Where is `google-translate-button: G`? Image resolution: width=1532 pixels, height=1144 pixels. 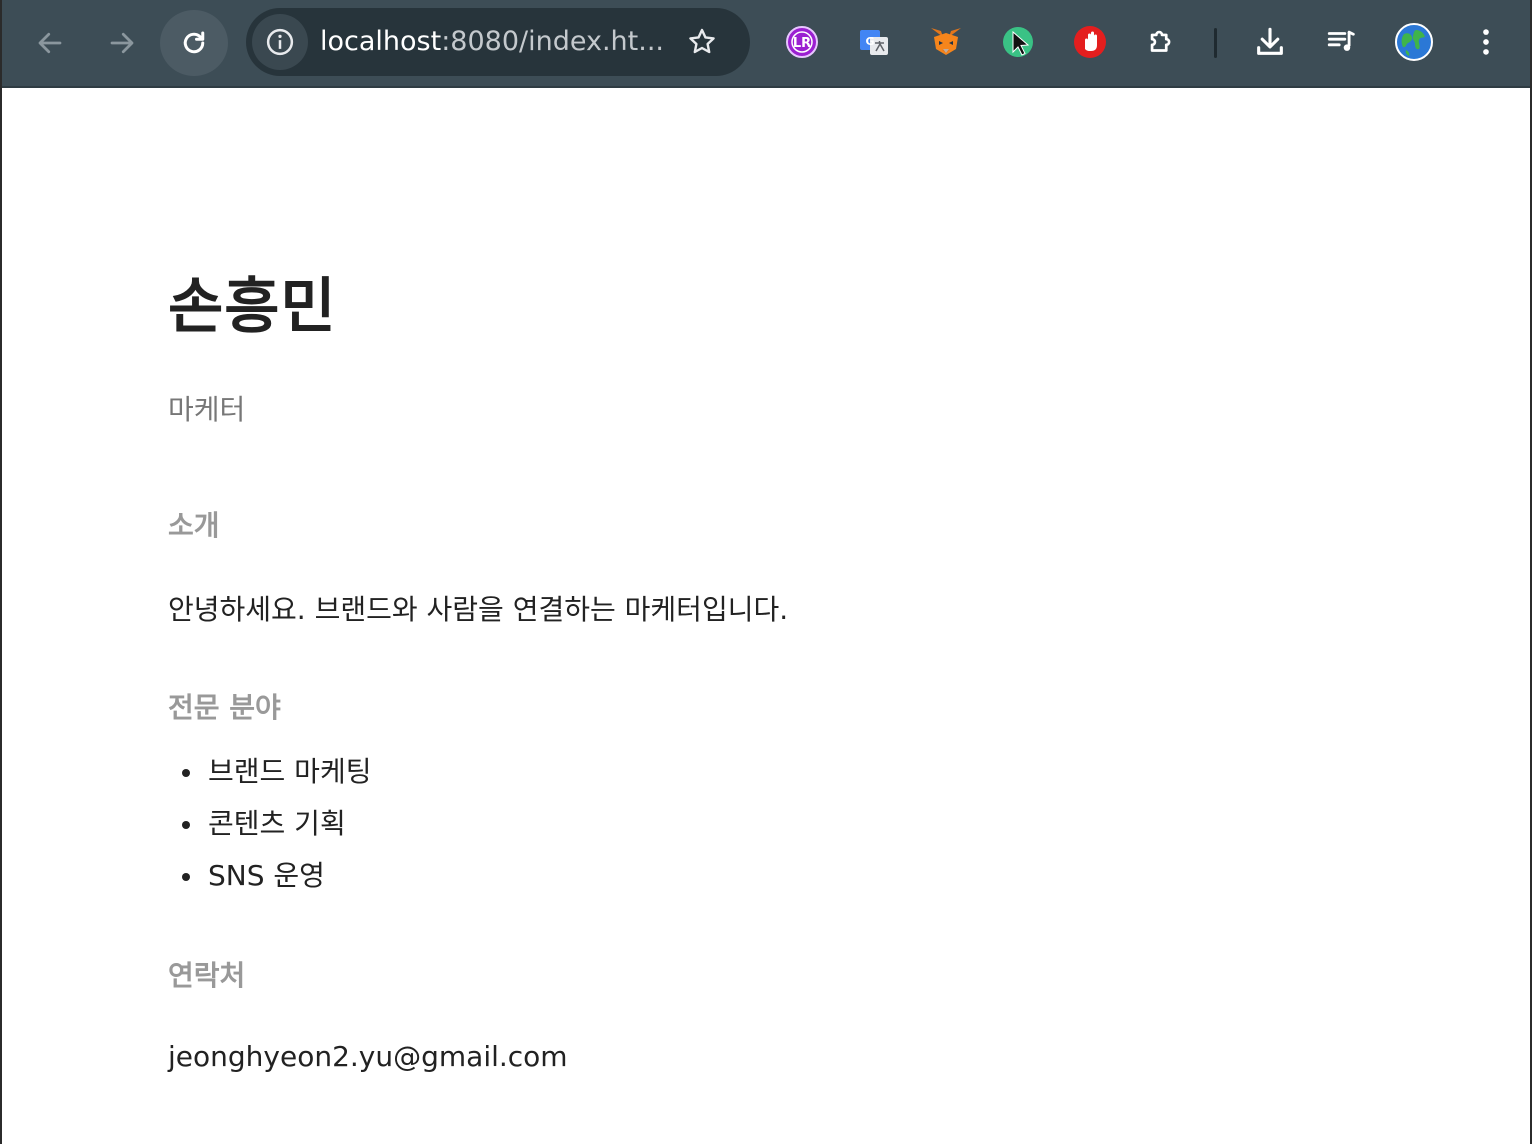 google-translate-button: G is located at coordinates (874, 42).